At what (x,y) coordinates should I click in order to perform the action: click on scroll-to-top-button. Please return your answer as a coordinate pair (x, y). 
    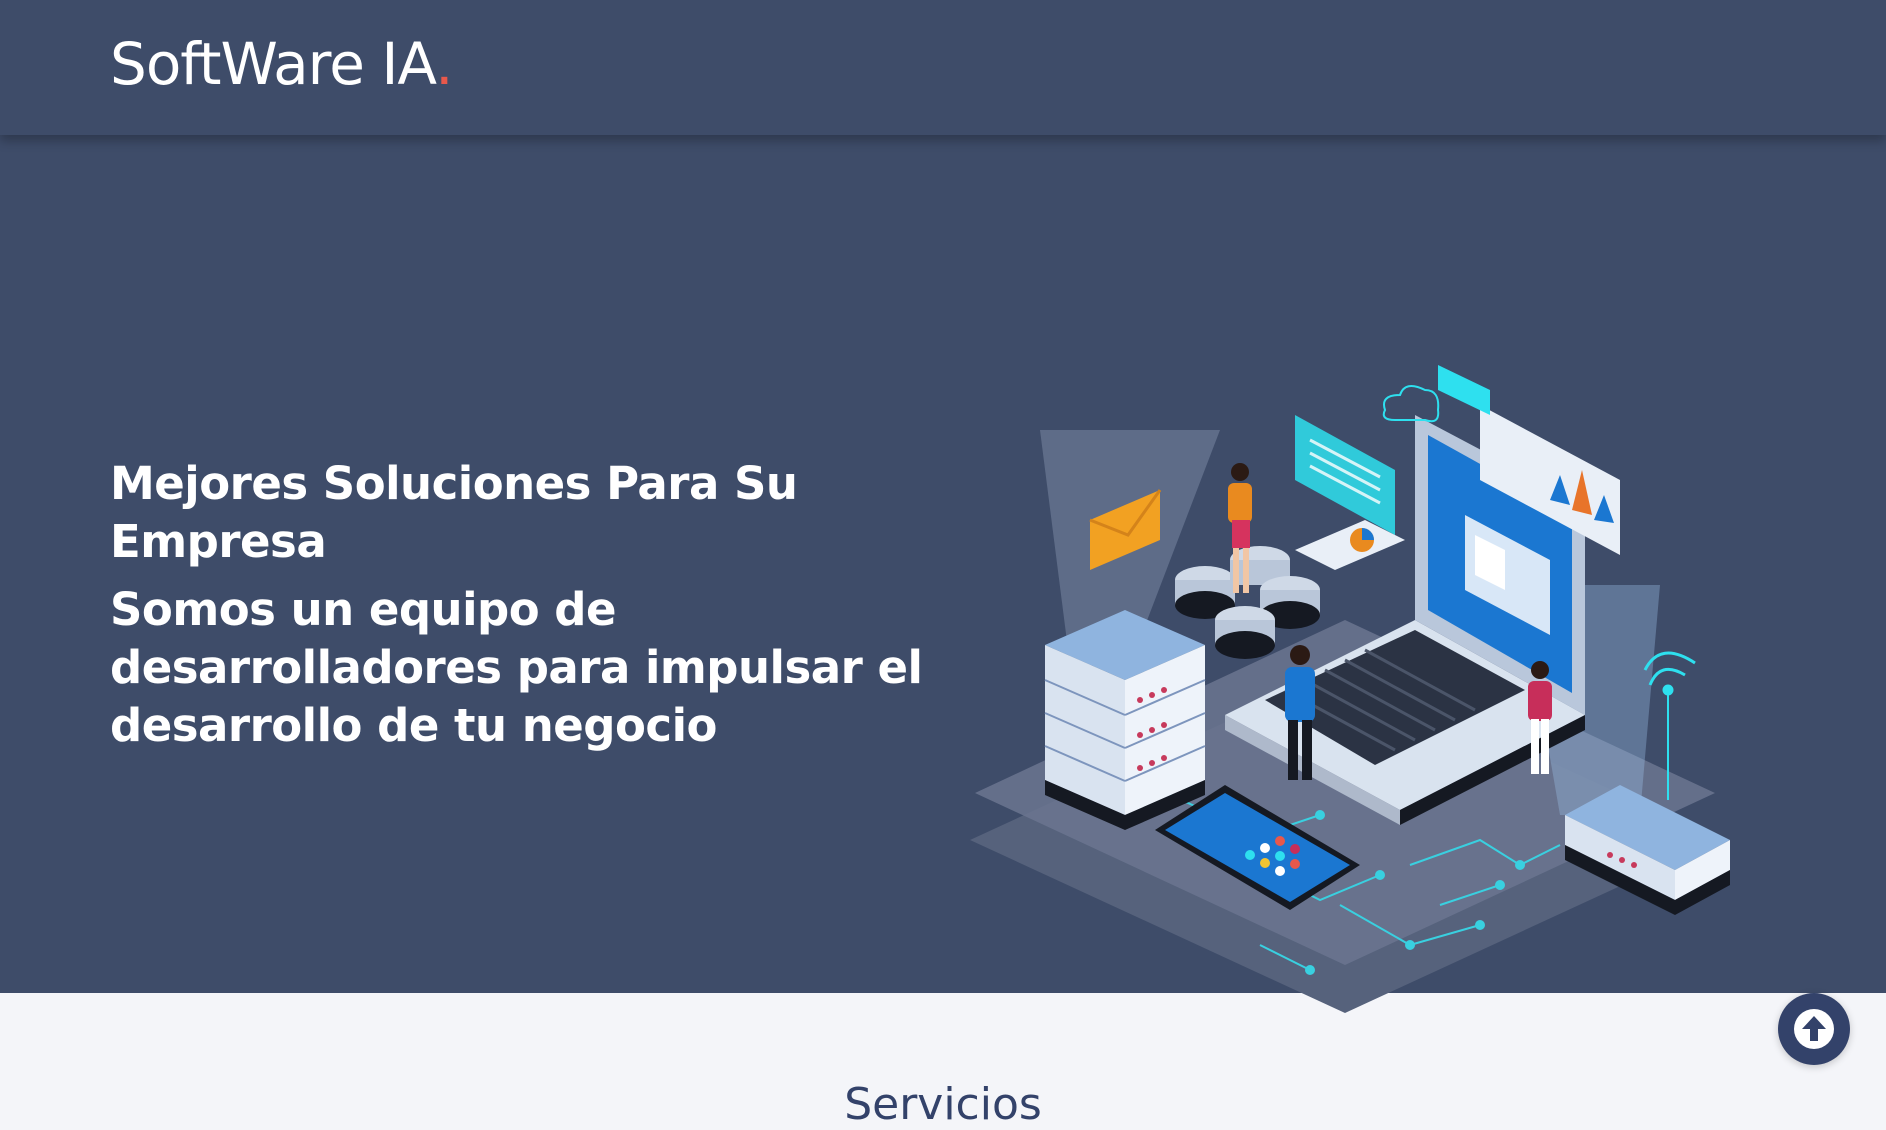
    Looking at the image, I should click on (1814, 1029).